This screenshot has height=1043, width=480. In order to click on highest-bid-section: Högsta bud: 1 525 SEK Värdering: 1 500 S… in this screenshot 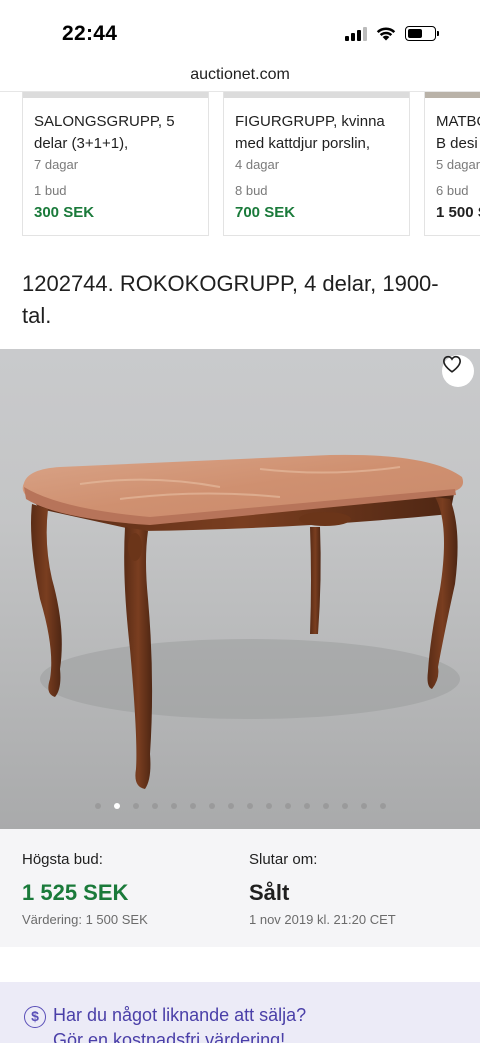, I will do `click(85, 889)`.